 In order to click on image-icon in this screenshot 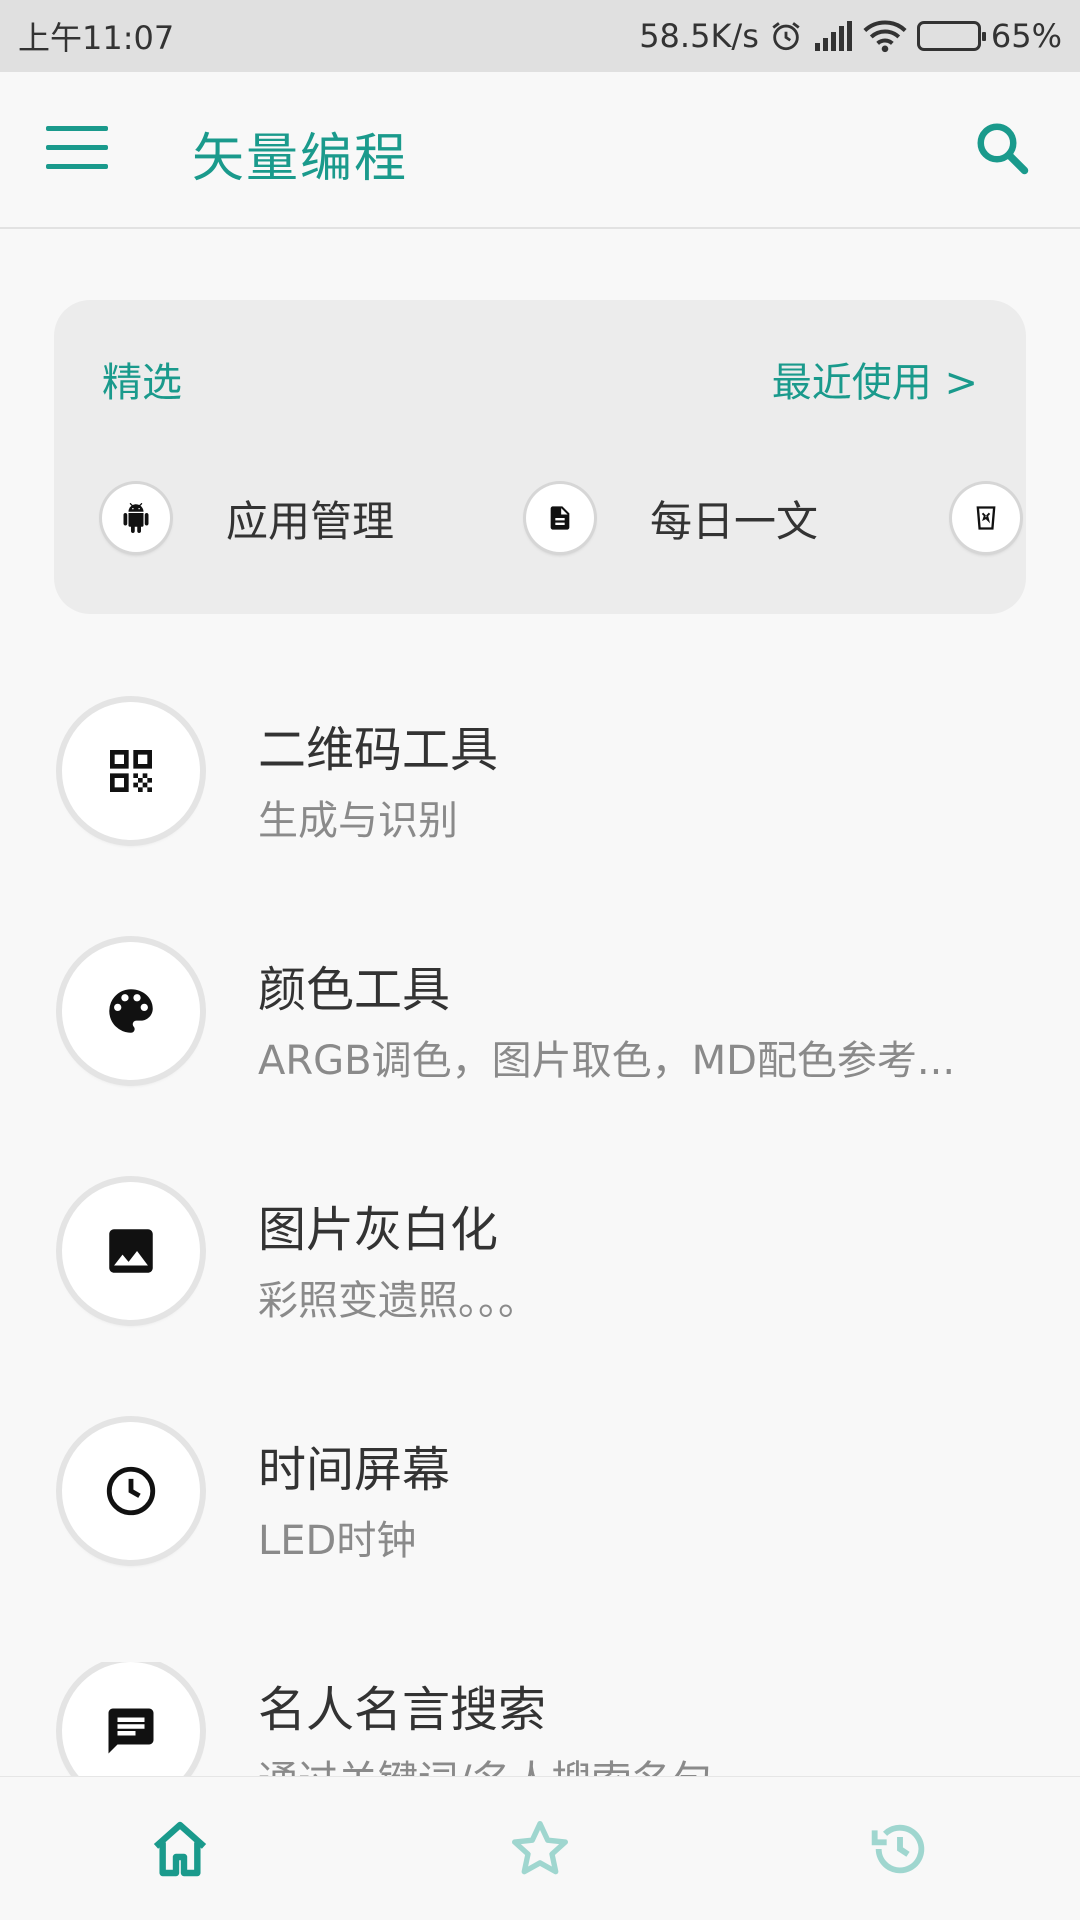, I will do `click(131, 1251)`.